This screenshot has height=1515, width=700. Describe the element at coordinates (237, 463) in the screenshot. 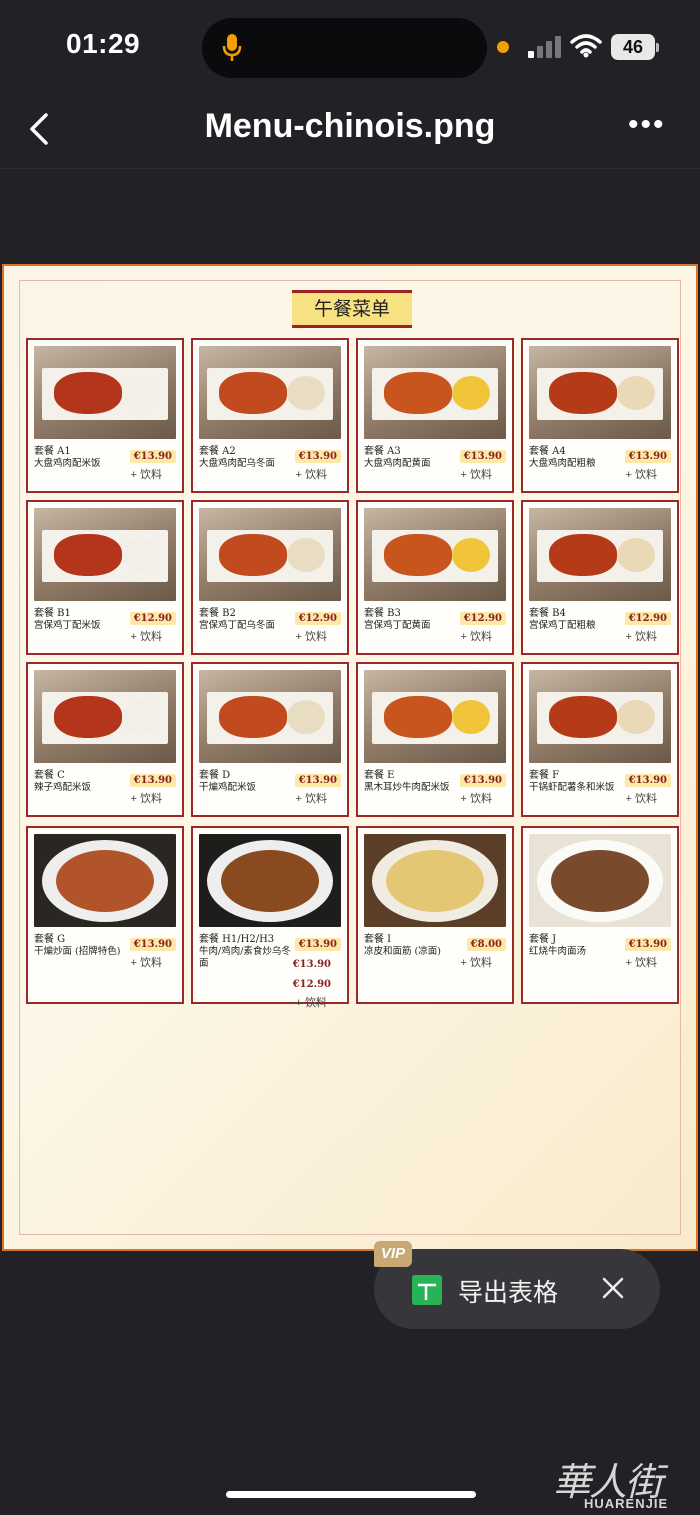

I see `menu-item-name: 大盘鸡肉配乌冬面` at that location.